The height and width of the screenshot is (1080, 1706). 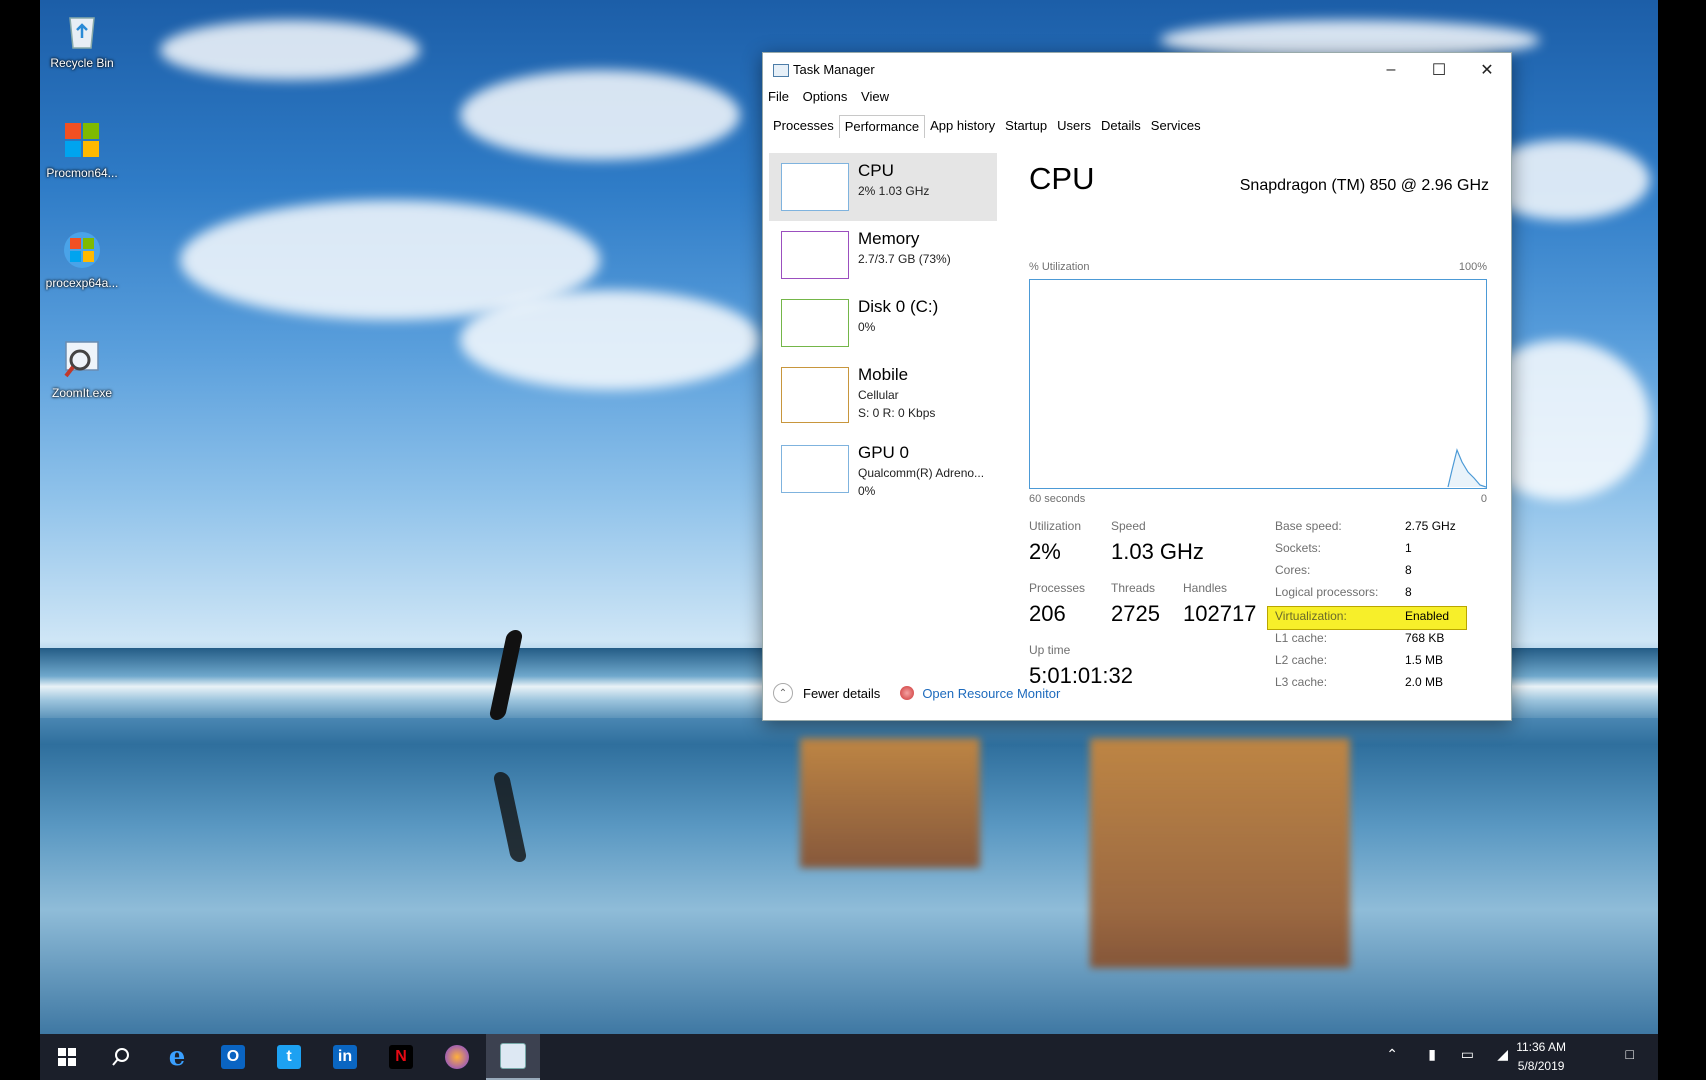 What do you see at coordinates (815, 255) in the screenshot?
I see `memory-thumbnail-graph` at bounding box center [815, 255].